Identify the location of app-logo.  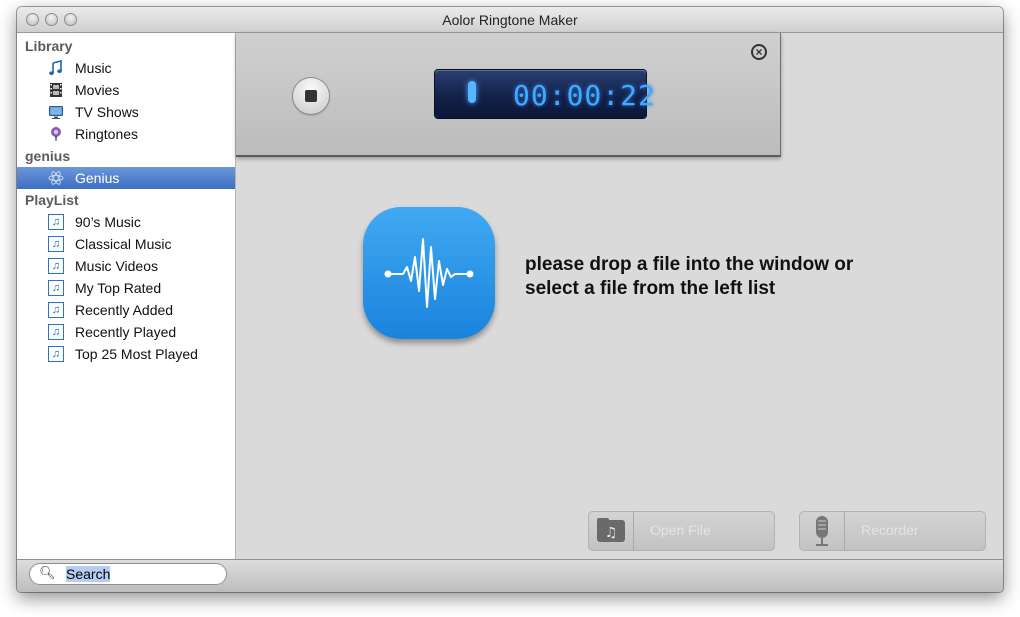
(429, 273).